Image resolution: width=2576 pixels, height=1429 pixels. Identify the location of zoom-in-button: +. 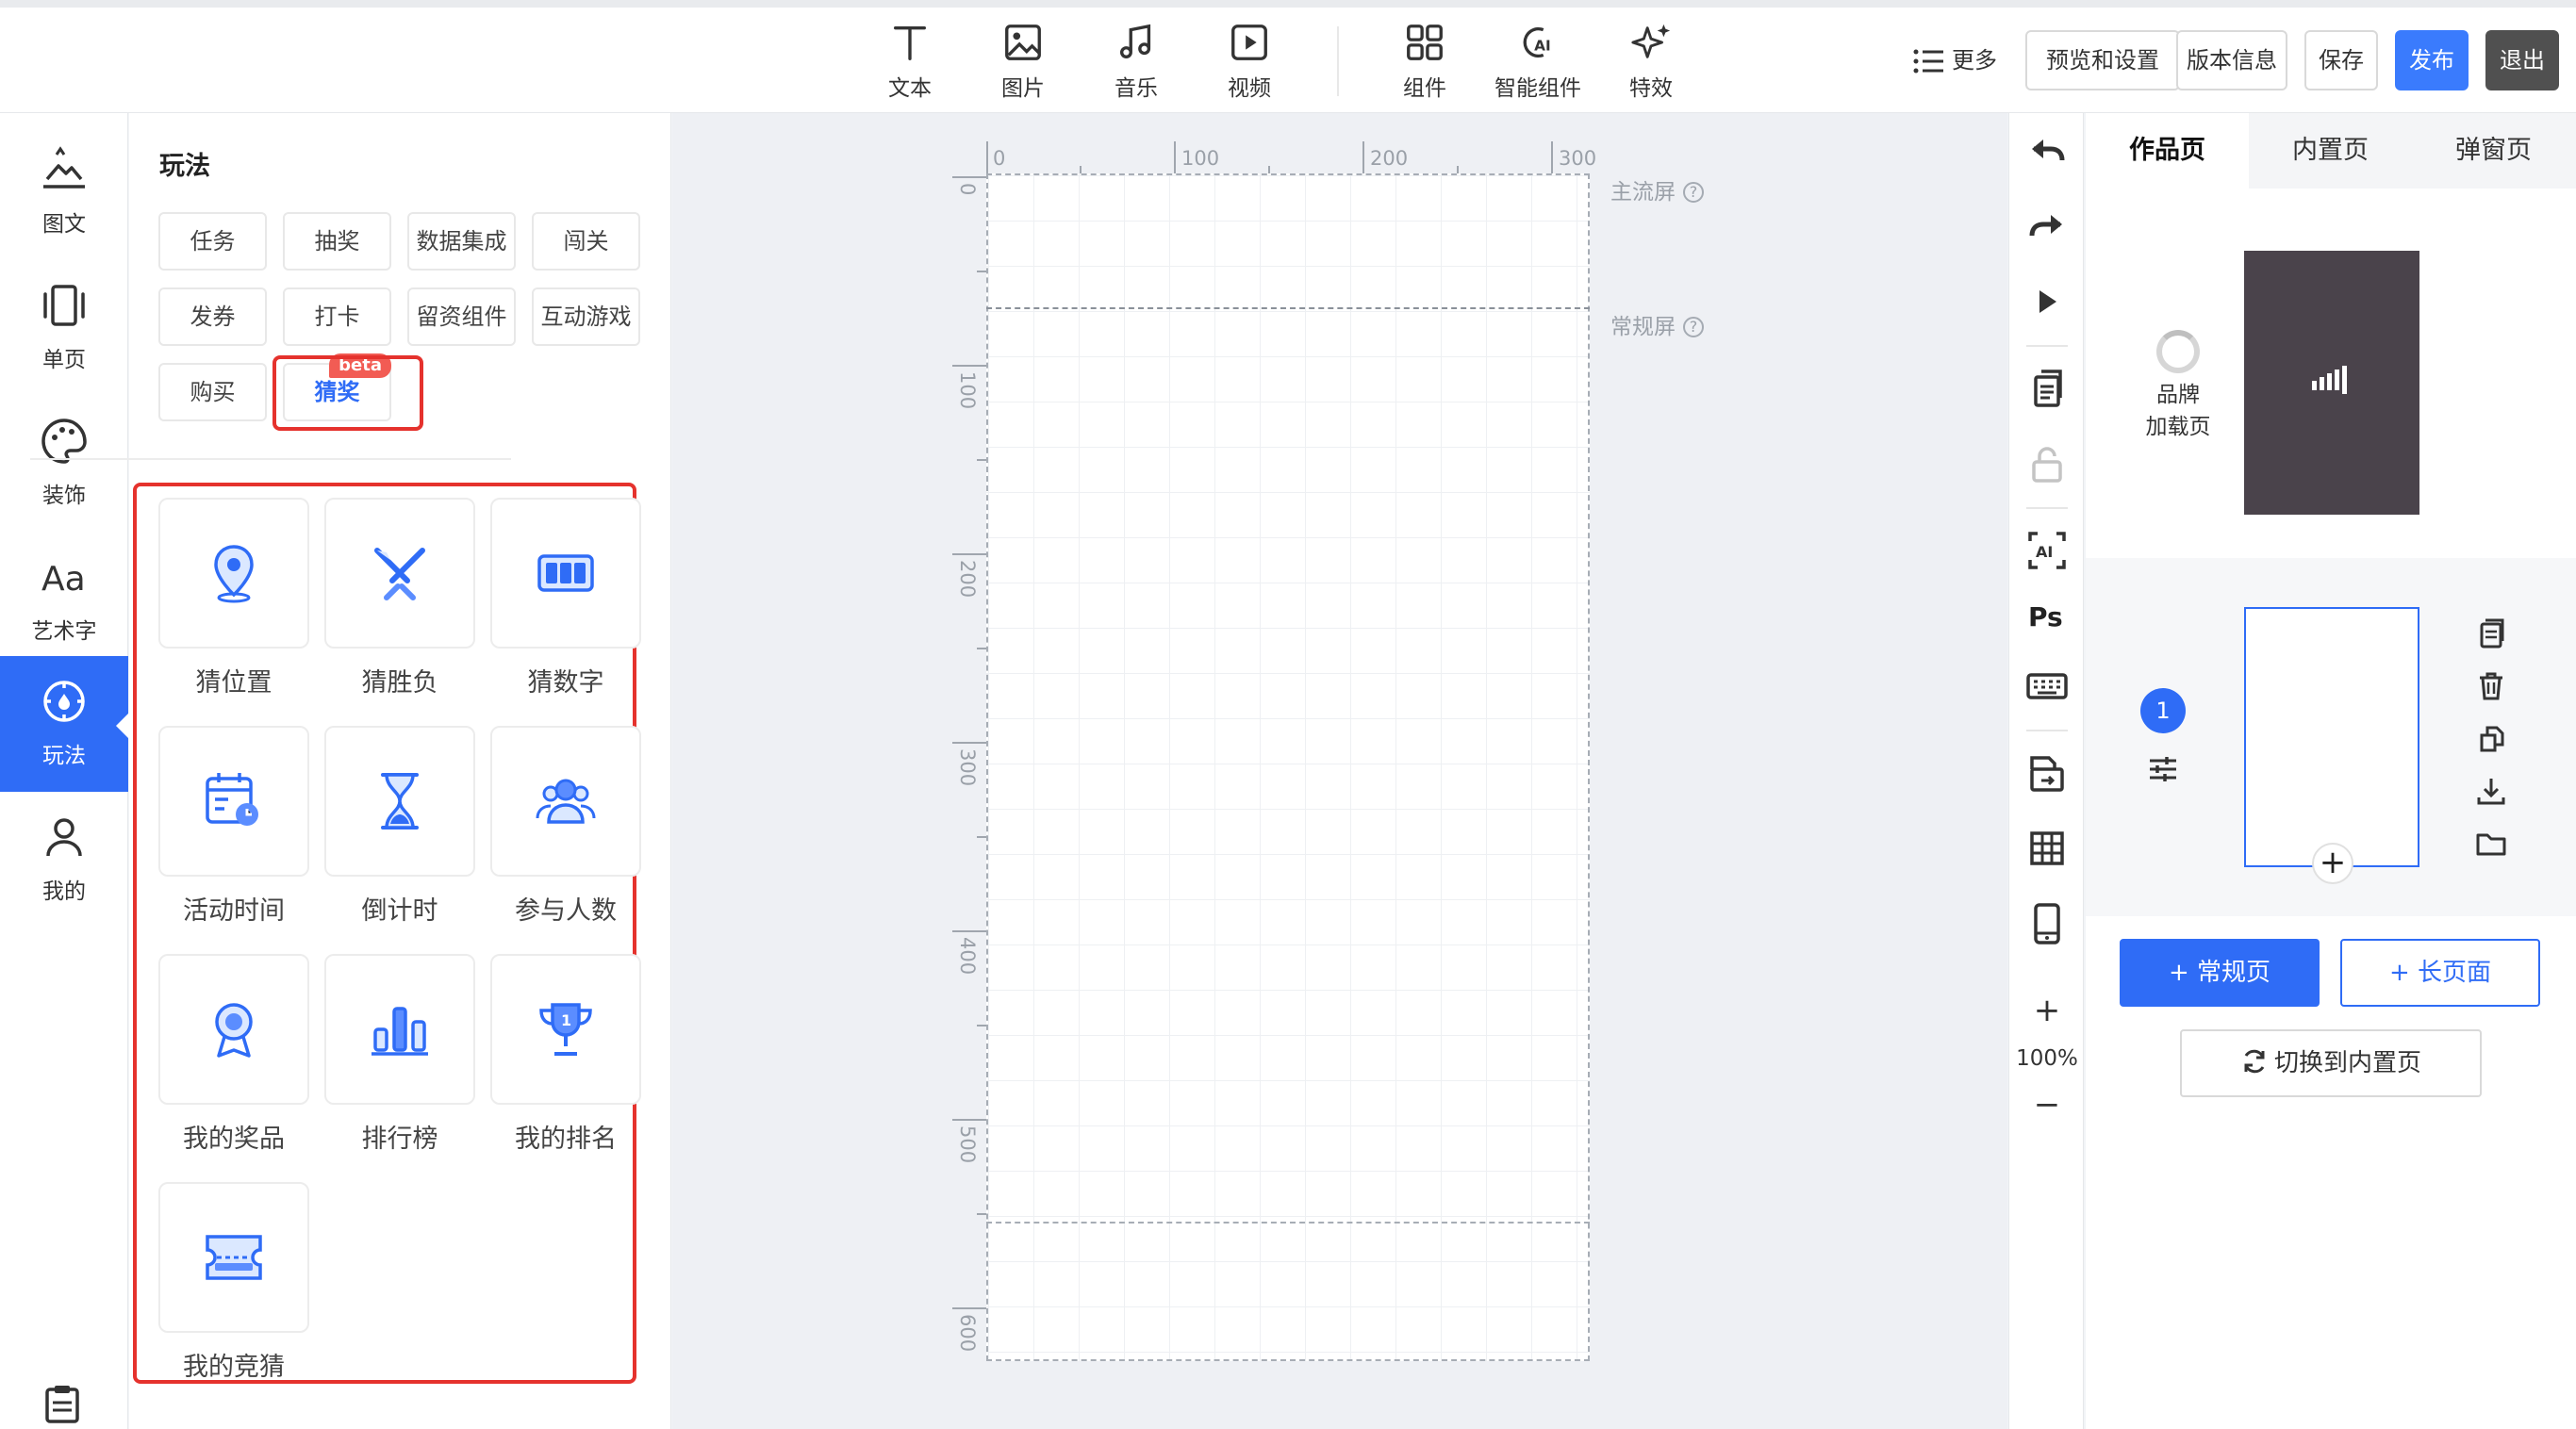
(2047, 1011).